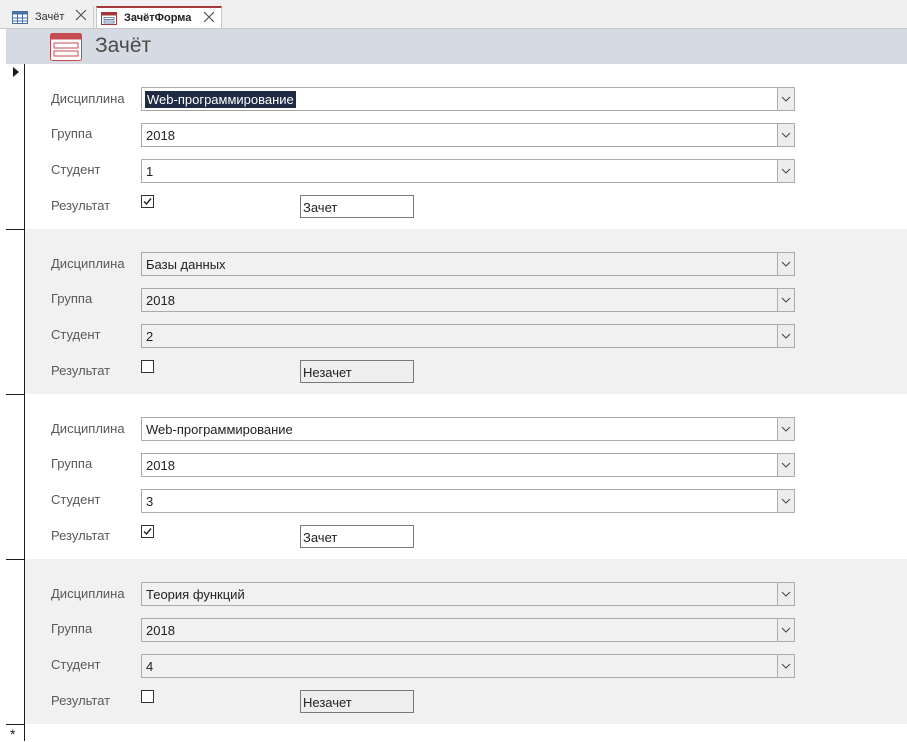 This screenshot has height=742, width=907. What do you see at coordinates (468, 666) in the screenshot?
I see `student-combo: 4` at bounding box center [468, 666].